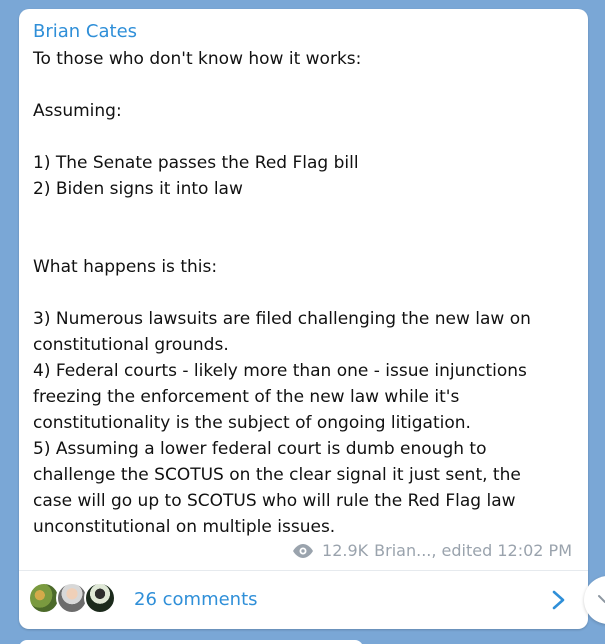 This screenshot has height=644, width=605. I want to click on next-message-edge, so click(191, 642).